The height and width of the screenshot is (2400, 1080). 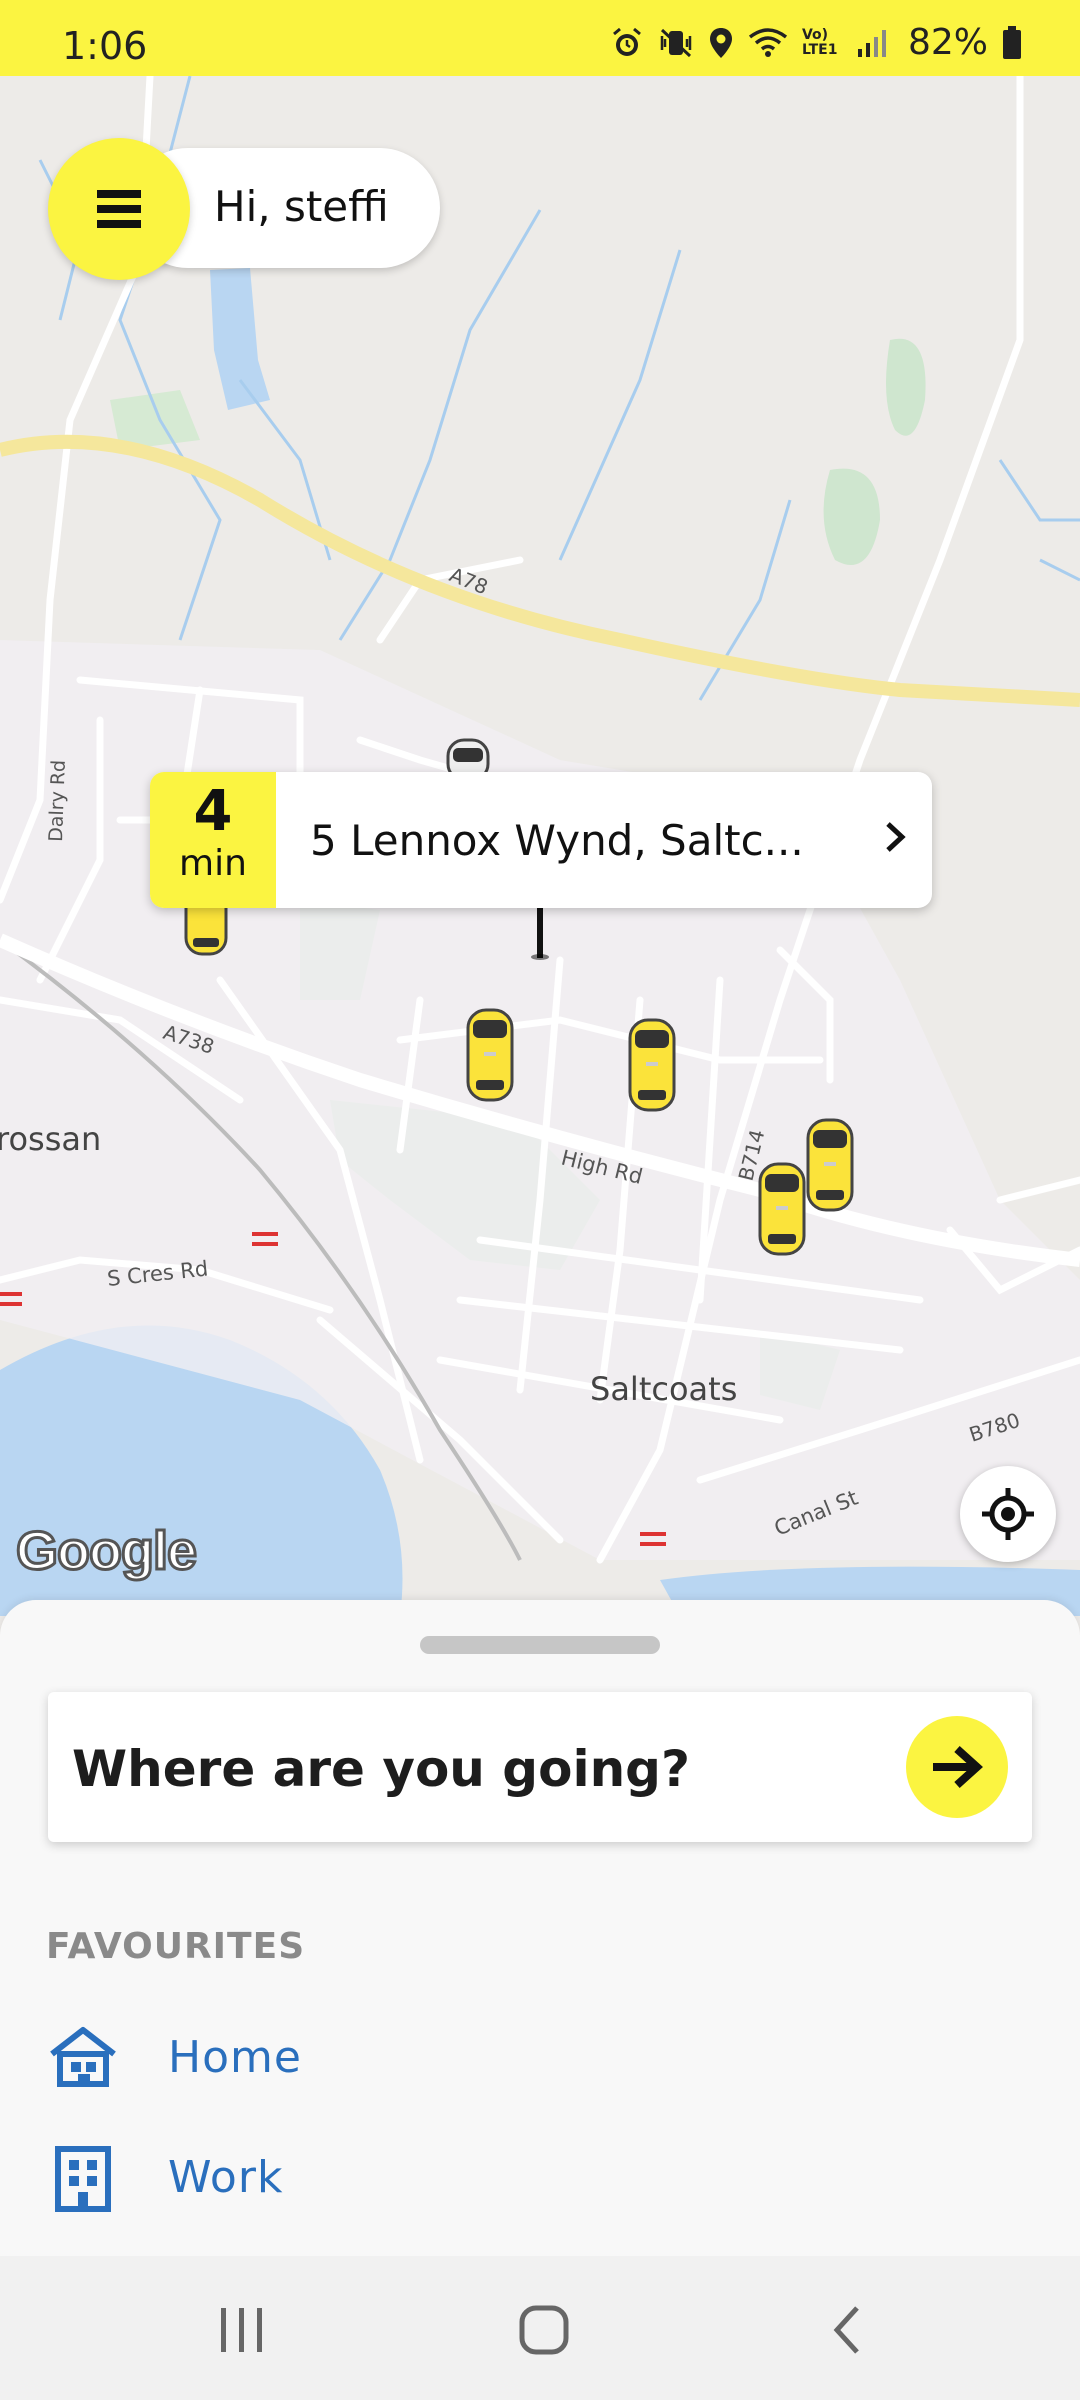 I want to click on back-nav-button, so click(x=846, y=2330).